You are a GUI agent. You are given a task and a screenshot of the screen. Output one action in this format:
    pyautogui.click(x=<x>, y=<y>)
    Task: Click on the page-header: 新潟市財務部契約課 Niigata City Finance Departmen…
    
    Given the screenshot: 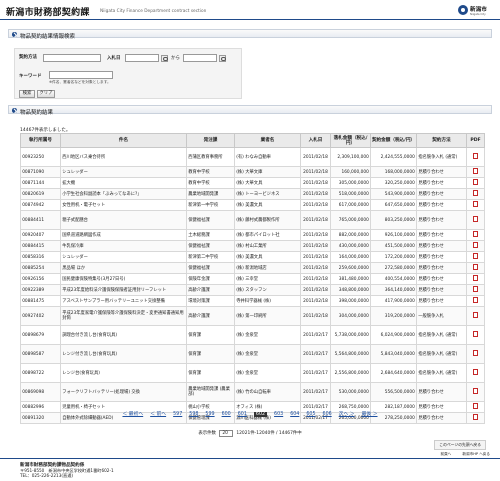 What is the action you would take?
    pyautogui.click(x=250, y=10)
    